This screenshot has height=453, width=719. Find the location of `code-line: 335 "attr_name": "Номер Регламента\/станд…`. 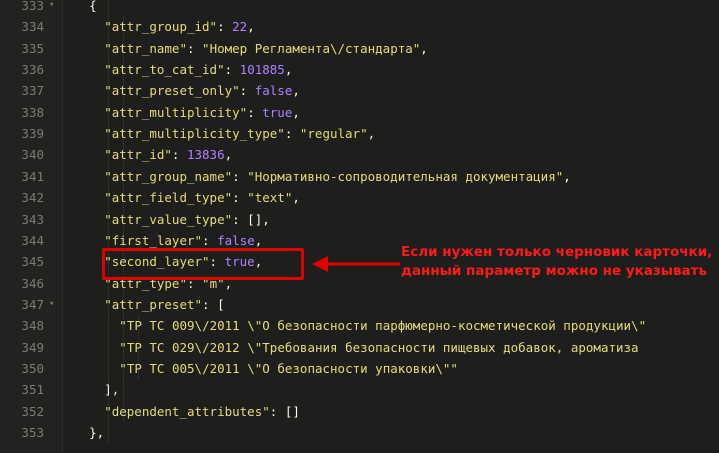

code-line: 335 "attr_name": "Номер Регламента\/станд… is located at coordinates (359, 48).